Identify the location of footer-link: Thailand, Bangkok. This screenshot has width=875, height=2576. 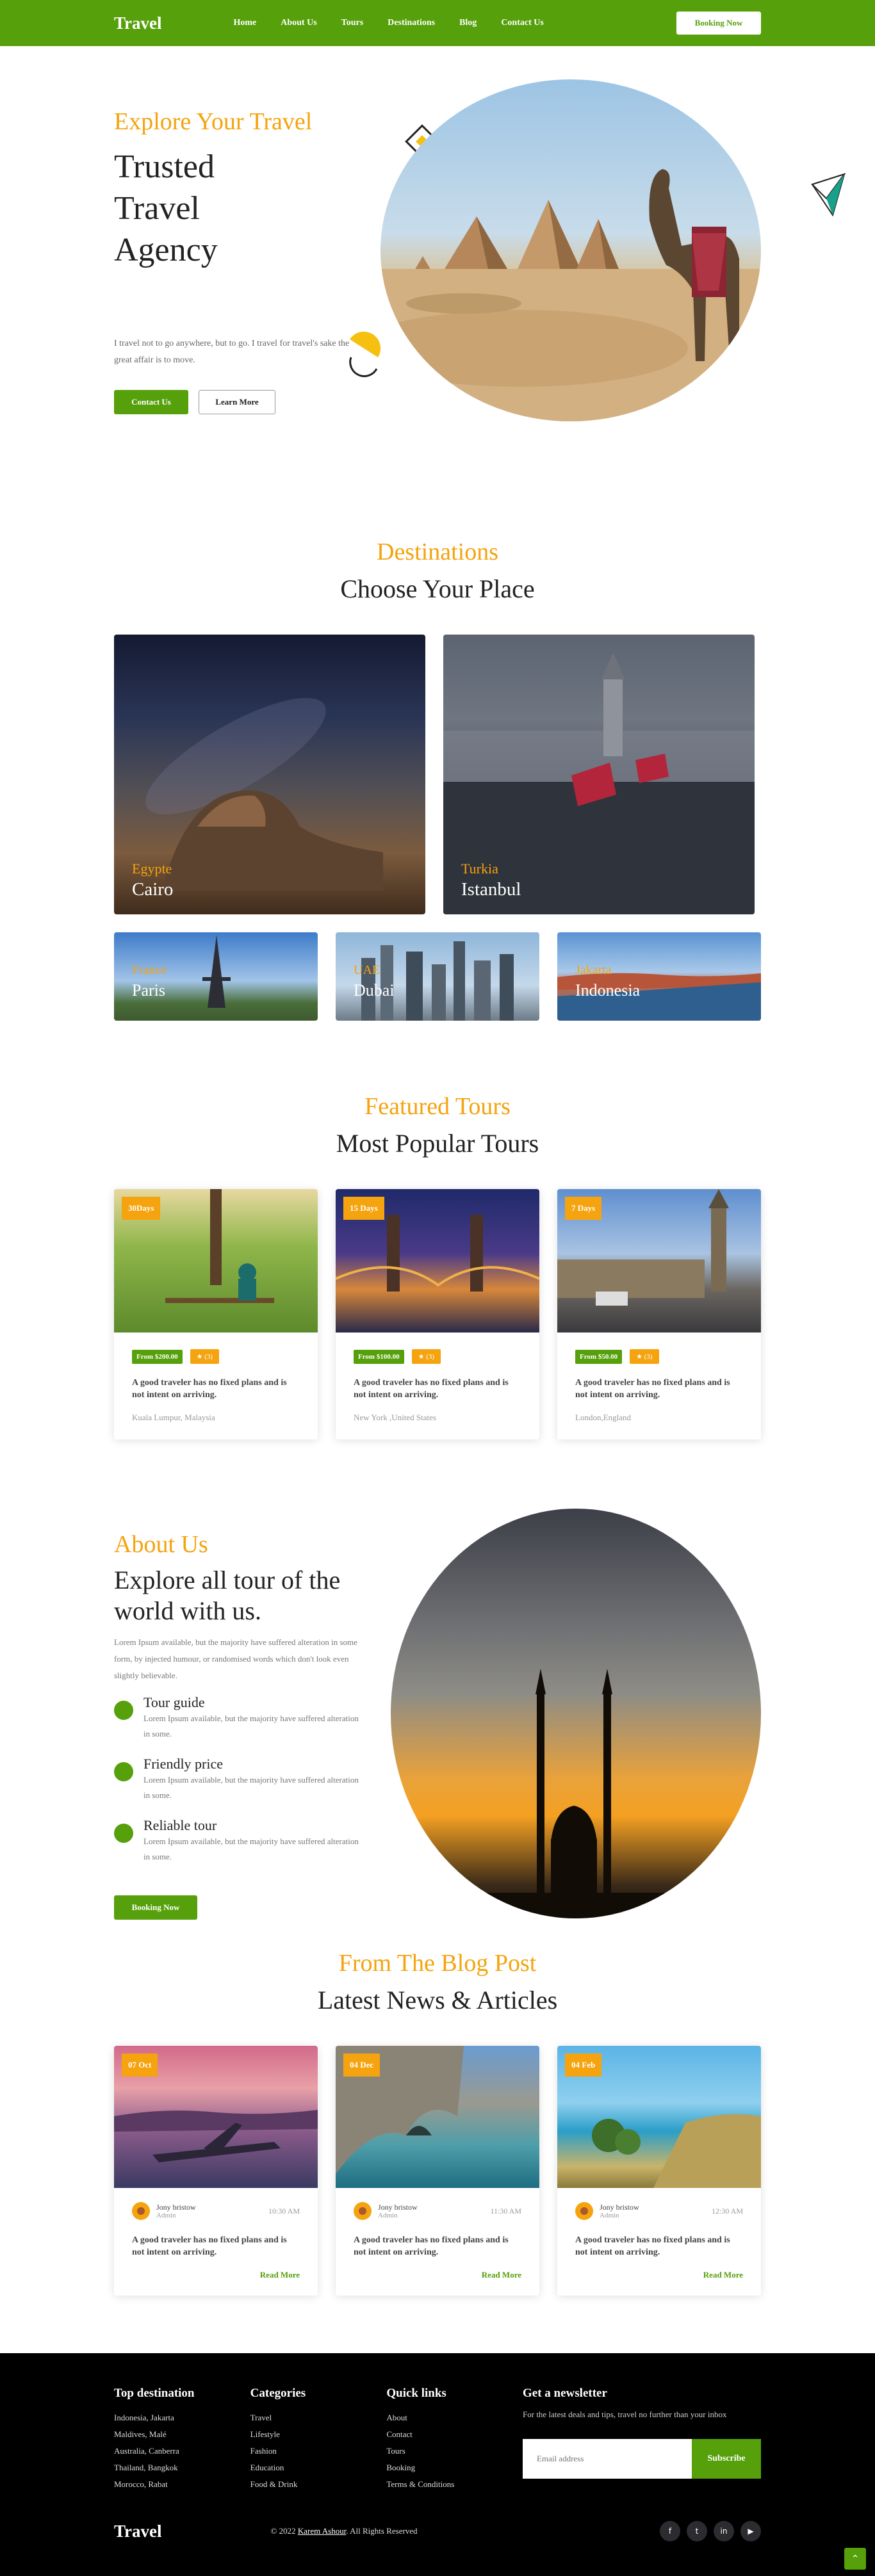
(182, 2467).